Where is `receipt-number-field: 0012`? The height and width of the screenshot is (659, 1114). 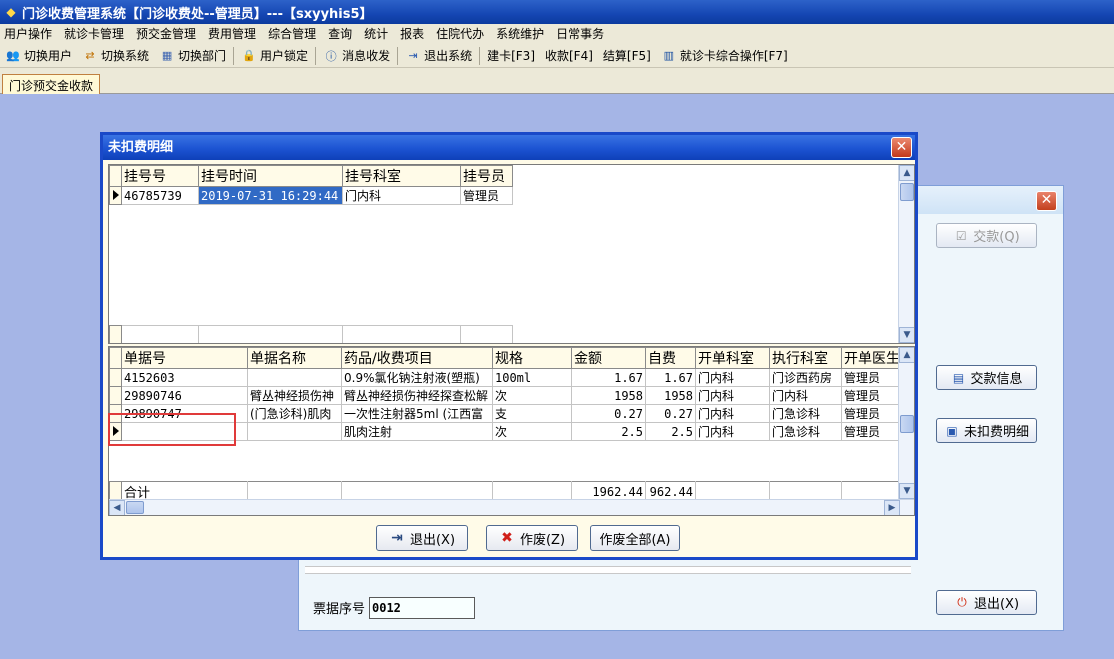
receipt-number-field: 0012 is located at coordinates (422, 608).